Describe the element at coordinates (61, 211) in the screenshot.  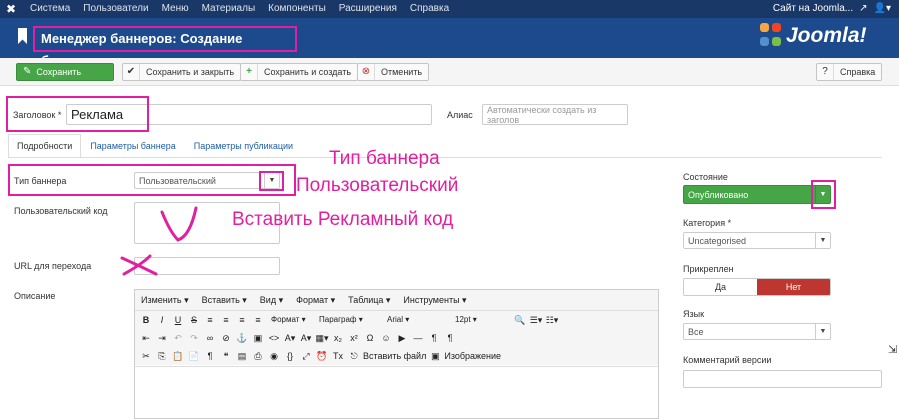
I see `custom-code-label: Пользовательский код` at that location.